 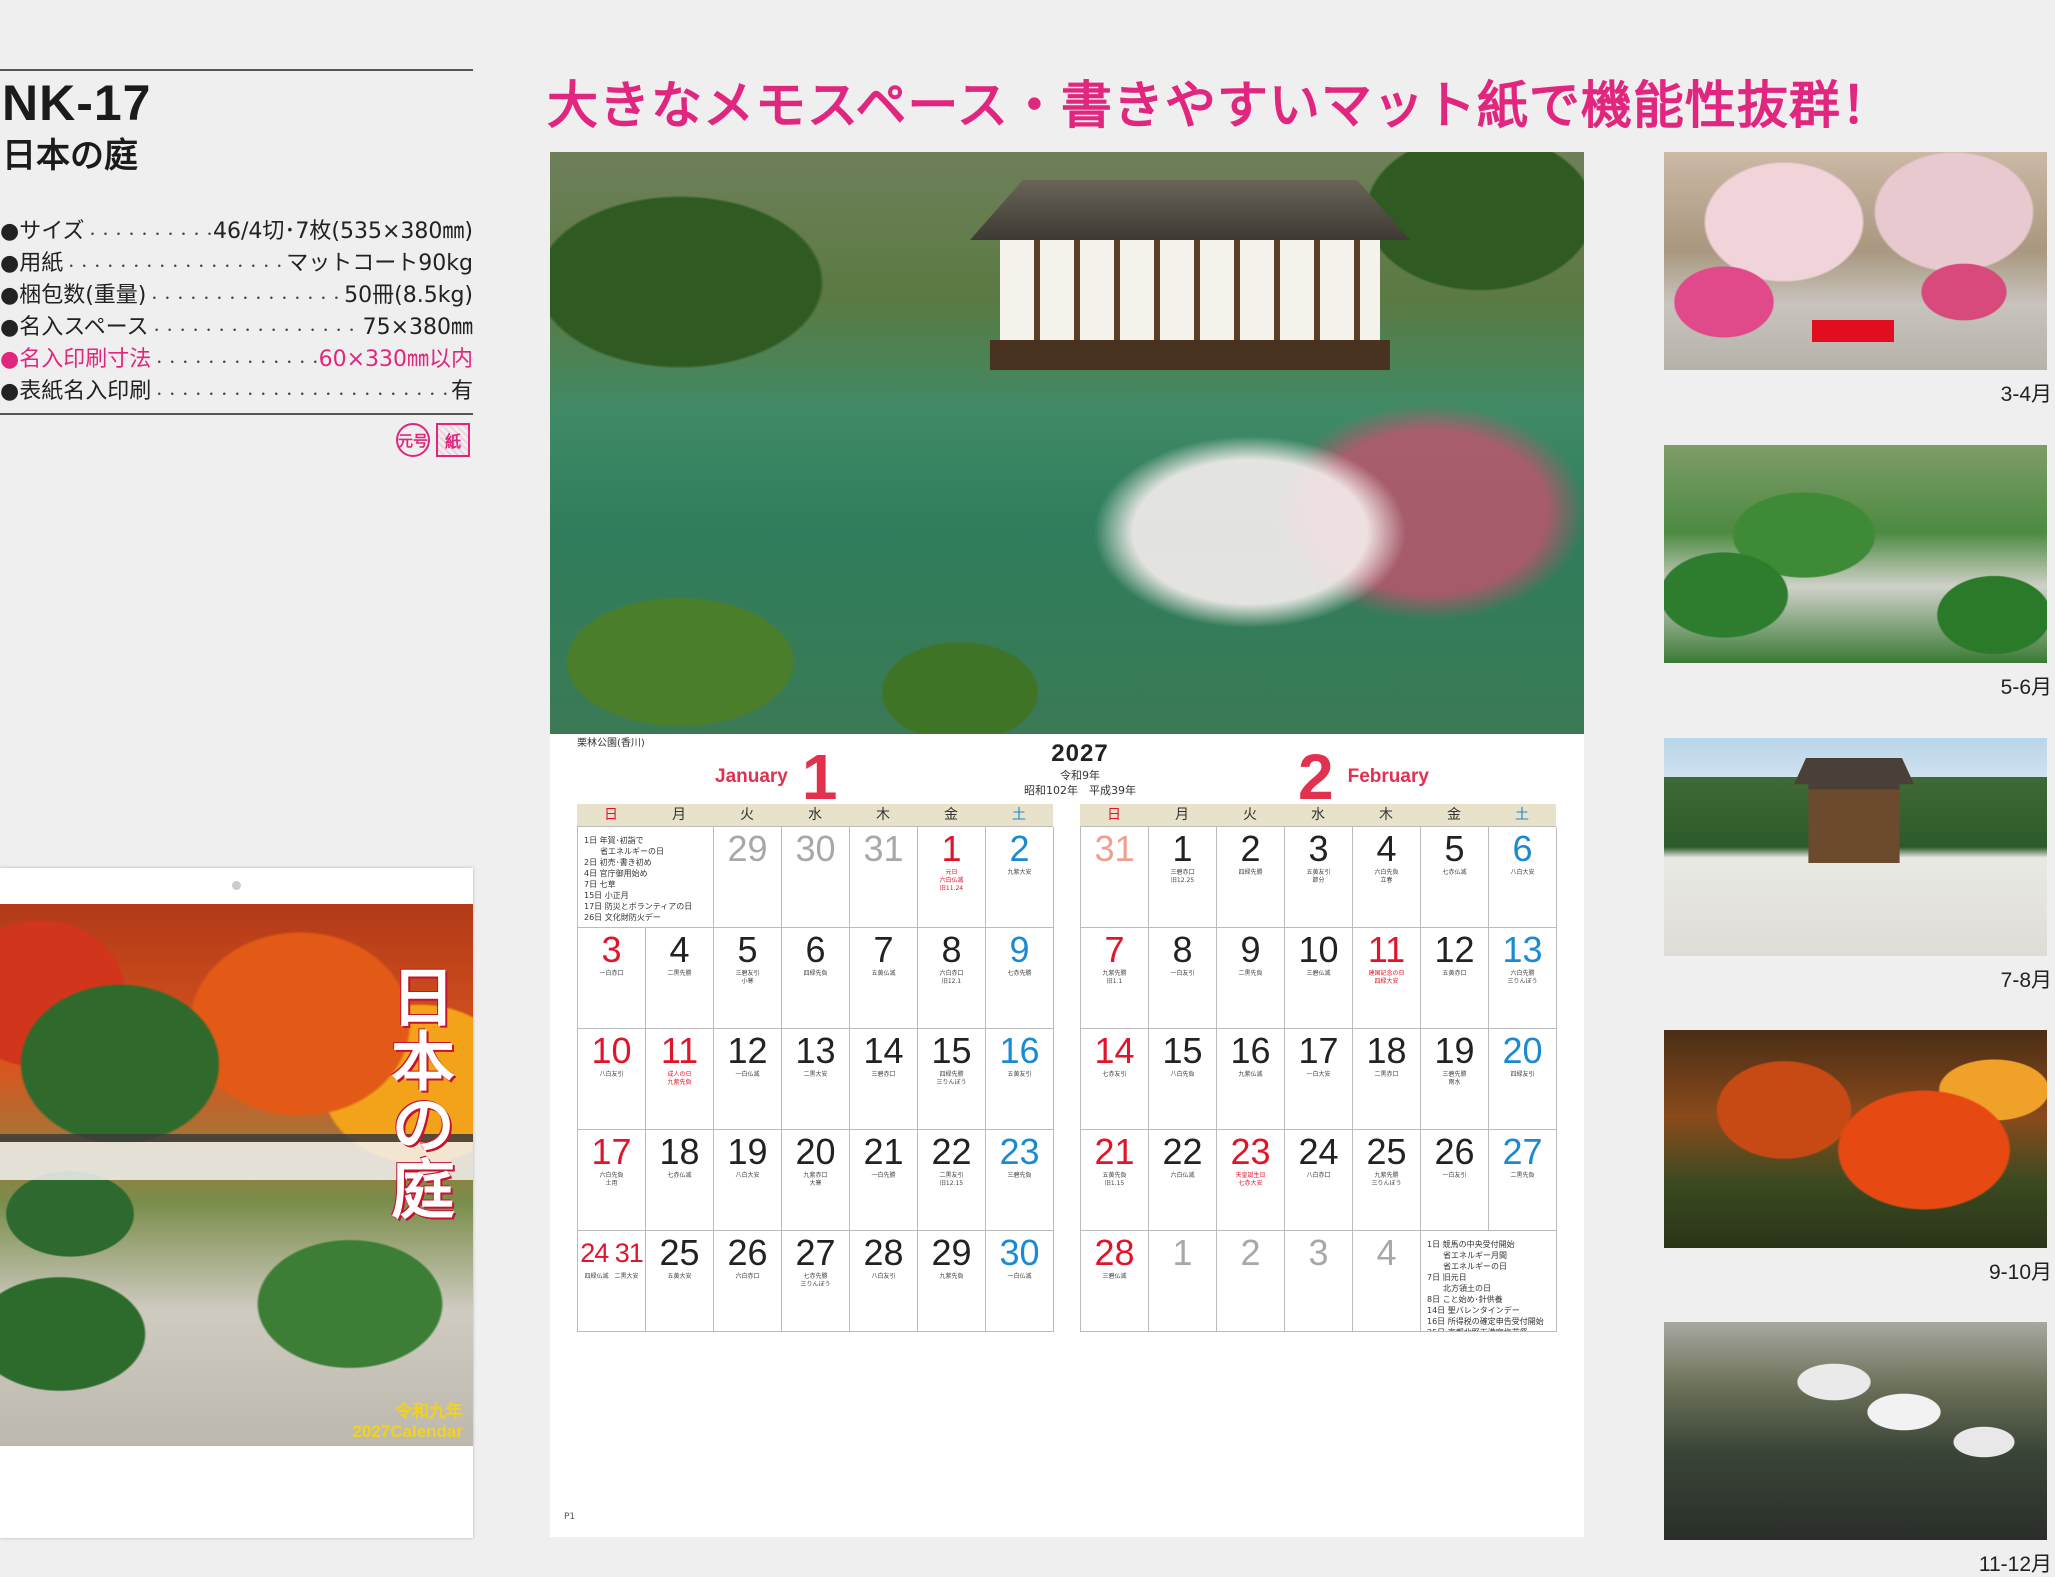 I want to click on cover-photo-autumn-garden: 日本の庭 令和九年 2027Calendar, so click(x=236, y=1175).